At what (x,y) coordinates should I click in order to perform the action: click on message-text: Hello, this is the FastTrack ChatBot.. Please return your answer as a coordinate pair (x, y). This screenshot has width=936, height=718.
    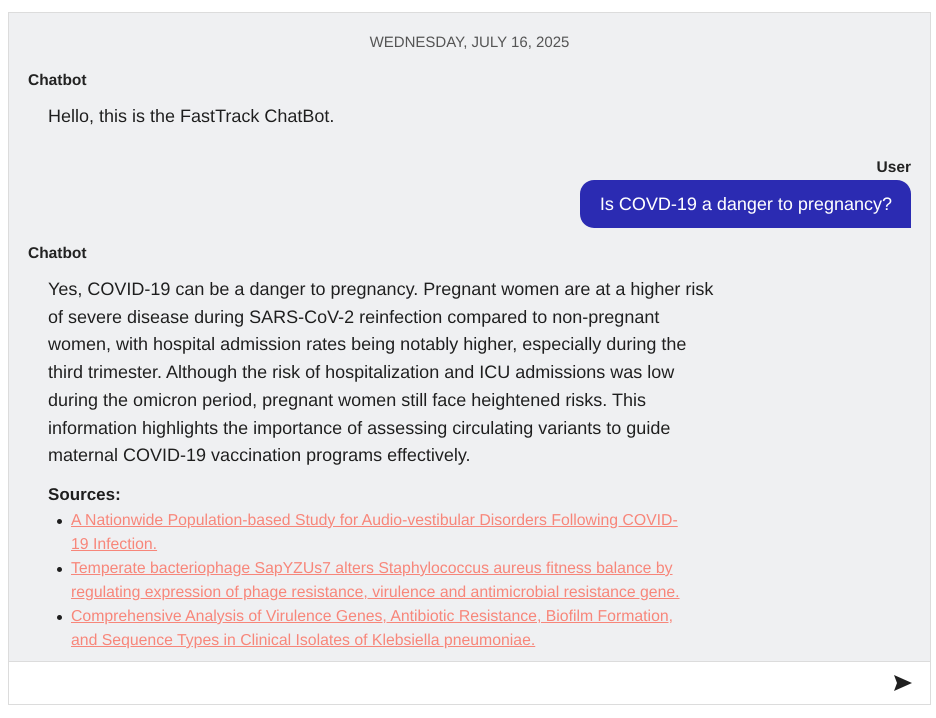
    Looking at the image, I should click on (192, 116).